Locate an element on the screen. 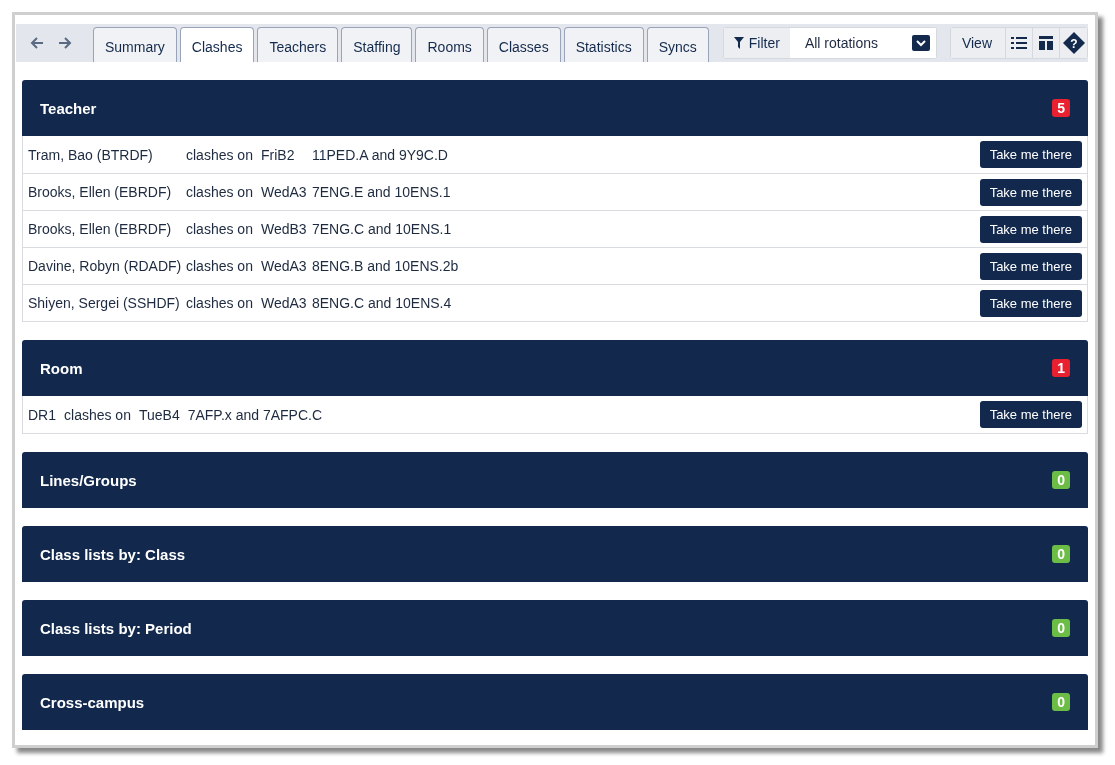 This screenshot has width=1115, height=765. table-cell: 8ENG.B and 10ENS.2b is located at coordinates (385, 266).